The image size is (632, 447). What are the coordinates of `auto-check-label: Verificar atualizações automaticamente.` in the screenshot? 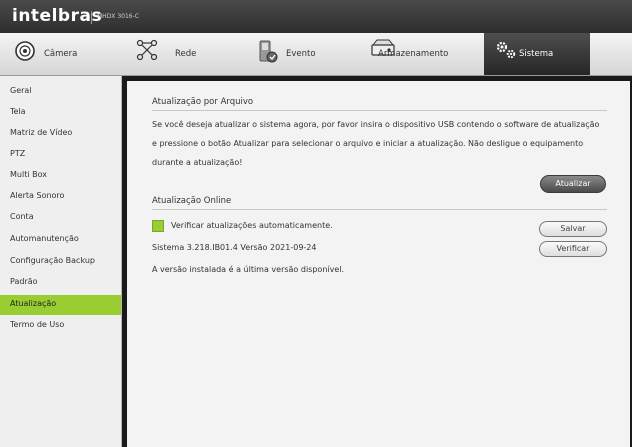 It's located at (252, 225).